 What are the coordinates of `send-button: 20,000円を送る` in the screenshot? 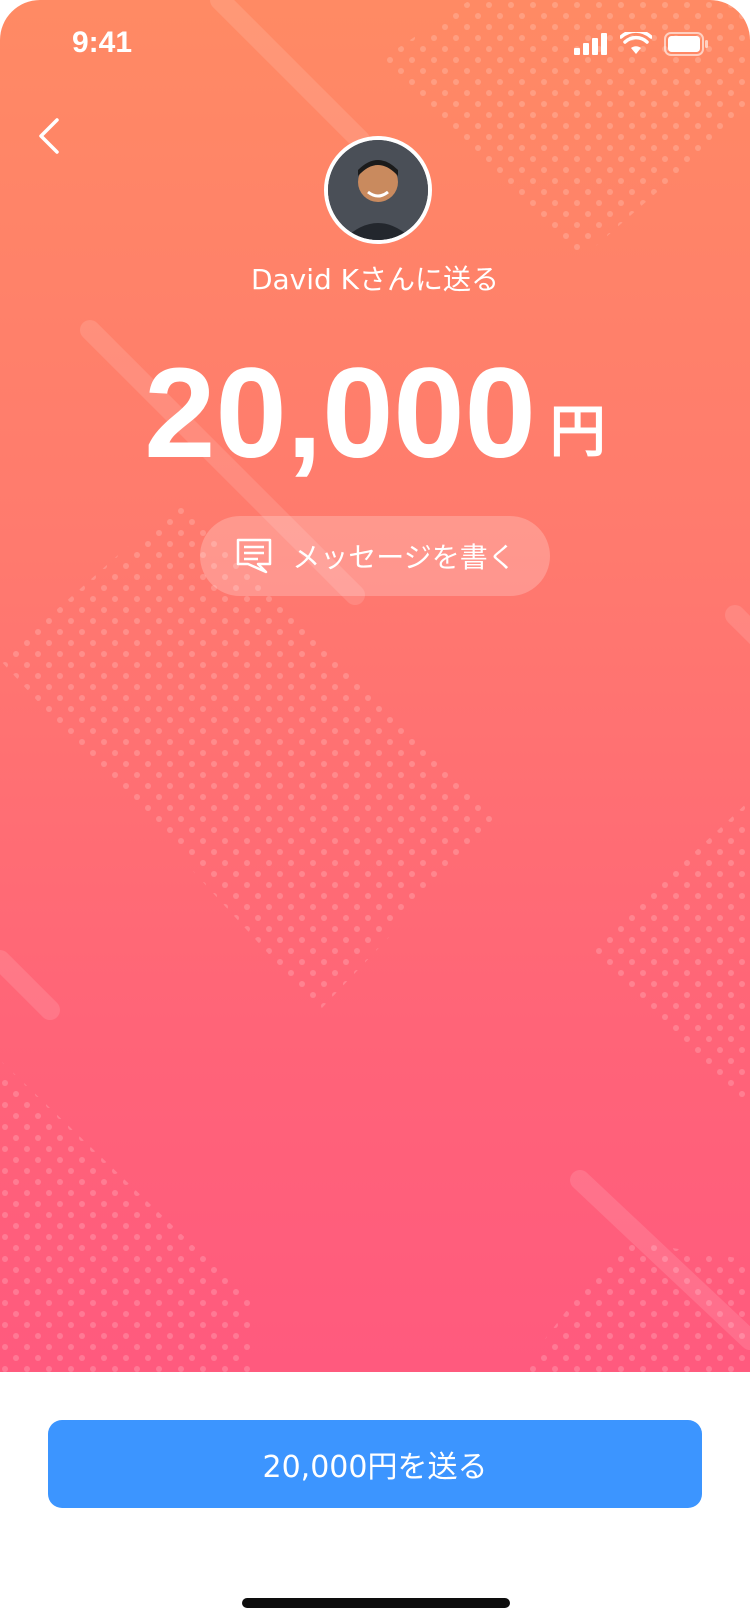 It's located at (375, 1464).